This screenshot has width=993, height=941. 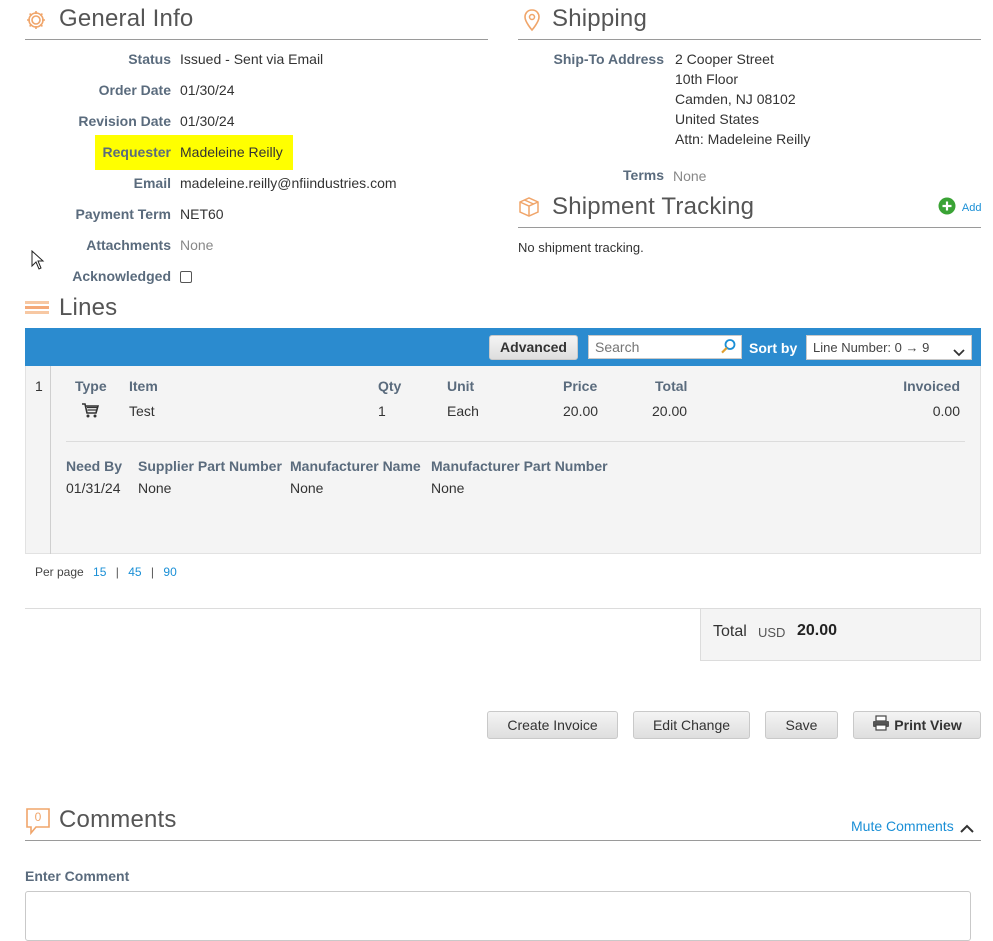 What do you see at coordinates (959, 352) in the screenshot?
I see `chevron-down-icon` at bounding box center [959, 352].